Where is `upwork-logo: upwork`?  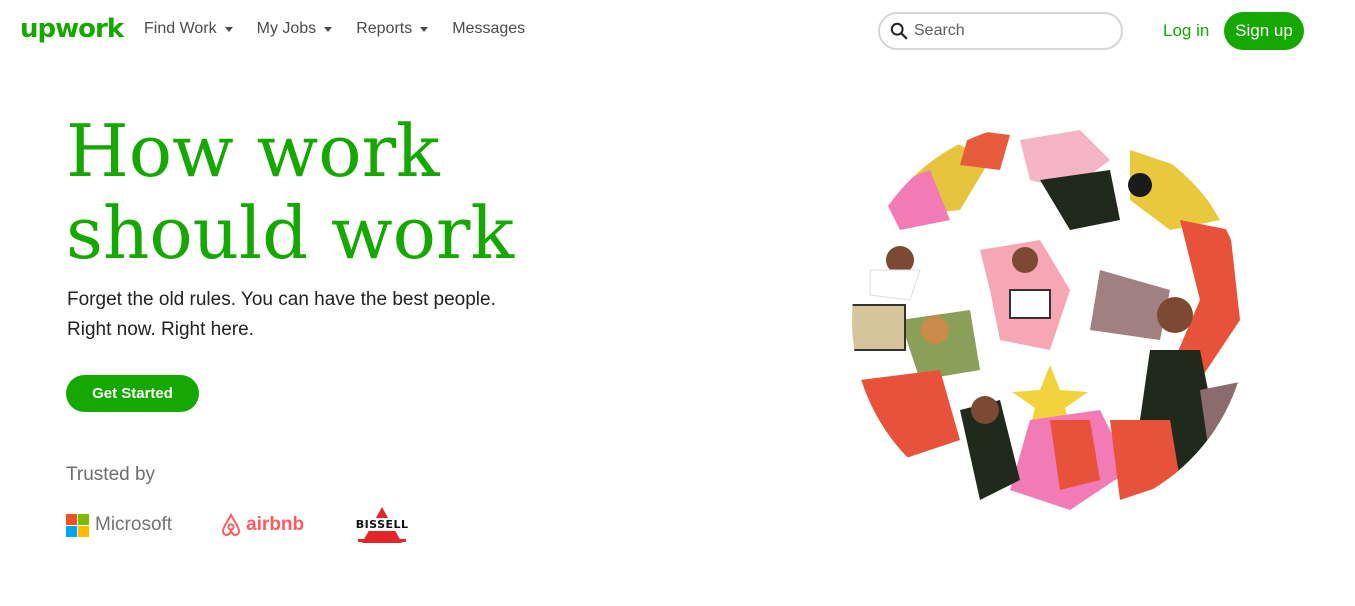 upwork-logo: upwork is located at coordinates (72, 29).